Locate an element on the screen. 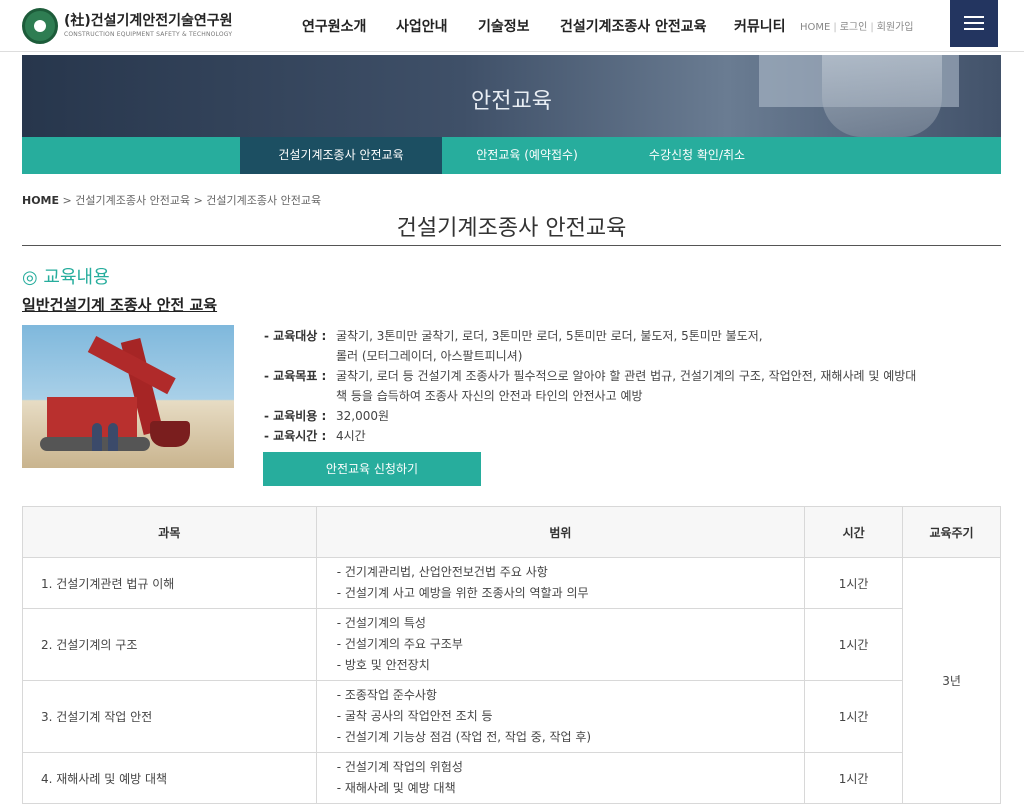 This screenshot has width=1024, height=804. range-line: - 건설기계 사고 예방을 위한 조종사의 역할과 의무 is located at coordinates (462, 593).